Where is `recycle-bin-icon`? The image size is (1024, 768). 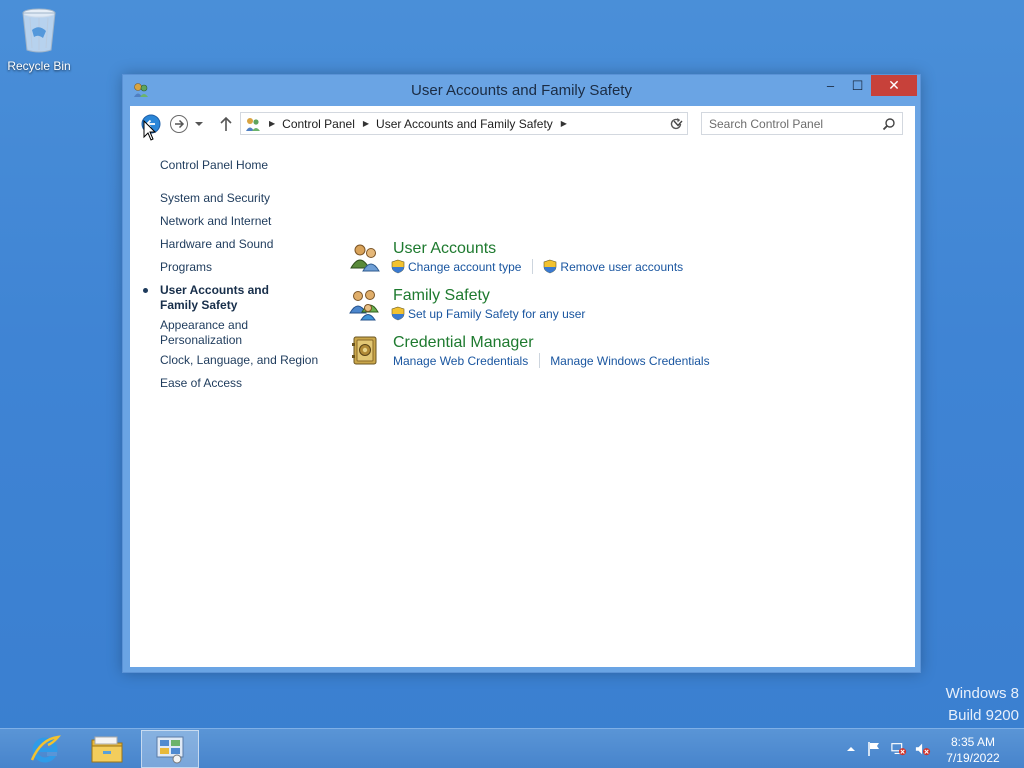
recycle-bin-icon is located at coordinates (39, 30).